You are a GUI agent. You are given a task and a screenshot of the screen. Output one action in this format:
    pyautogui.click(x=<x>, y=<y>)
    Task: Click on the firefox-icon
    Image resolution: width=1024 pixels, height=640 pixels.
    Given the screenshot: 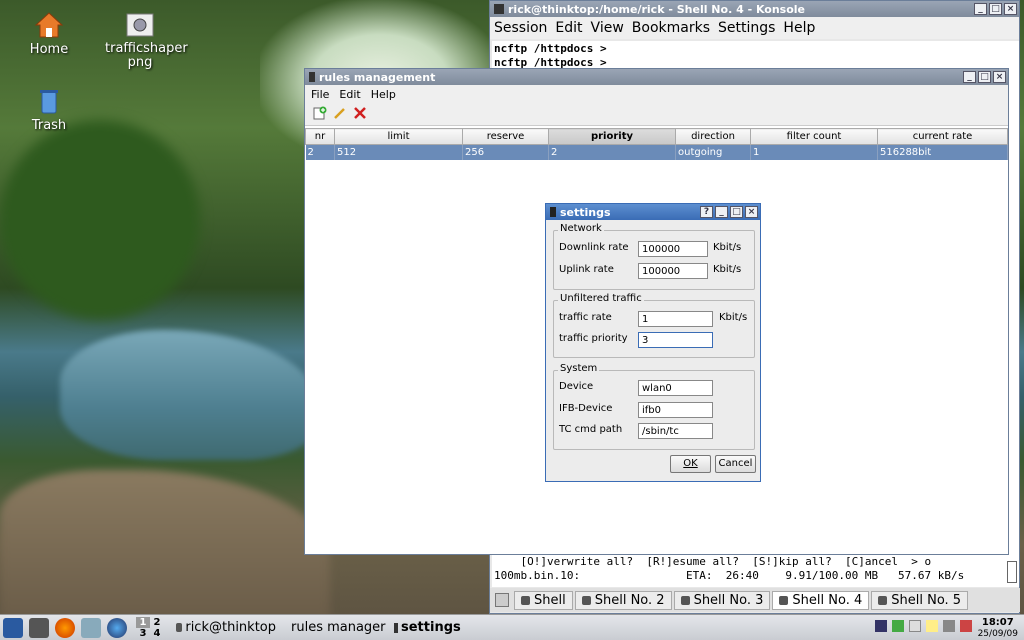 What is the action you would take?
    pyautogui.click(x=65, y=627)
    